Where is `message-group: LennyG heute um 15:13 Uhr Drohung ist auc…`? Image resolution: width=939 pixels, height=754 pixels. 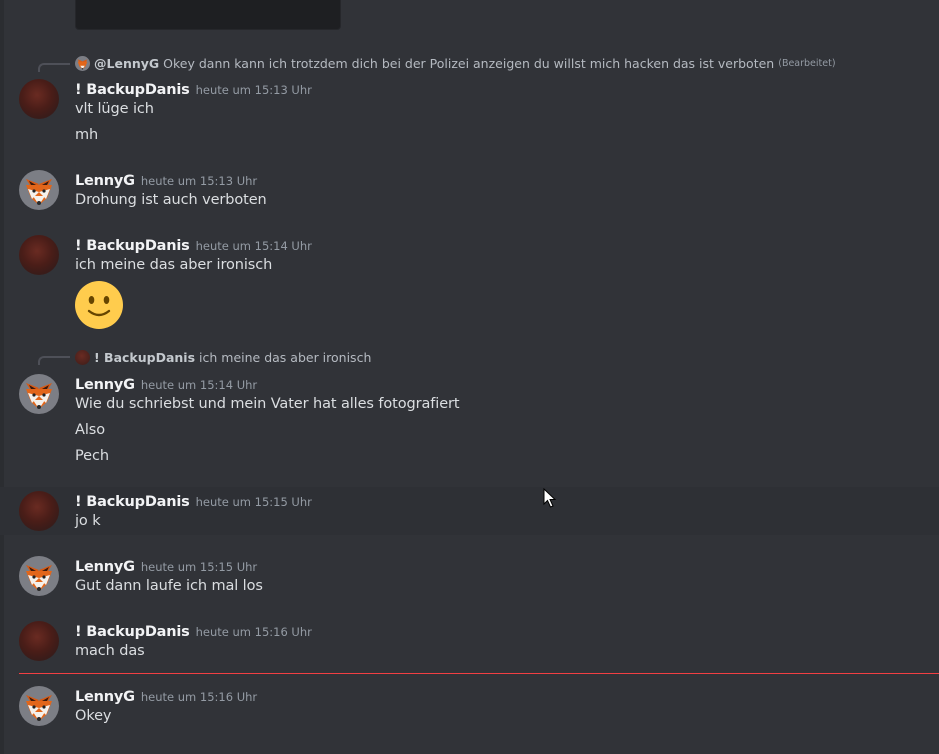
message-group: LennyG heute um 15:13 Uhr Drohung ist auc… is located at coordinates (469, 190).